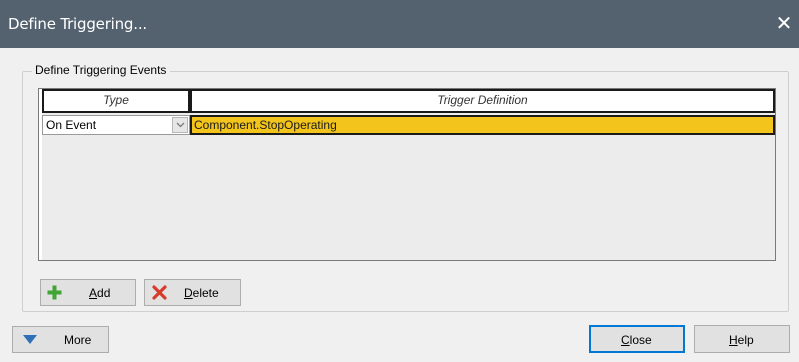 The image size is (799, 362). What do you see at coordinates (201, 293) in the screenshot?
I see `delete-button-label: Delete` at bounding box center [201, 293].